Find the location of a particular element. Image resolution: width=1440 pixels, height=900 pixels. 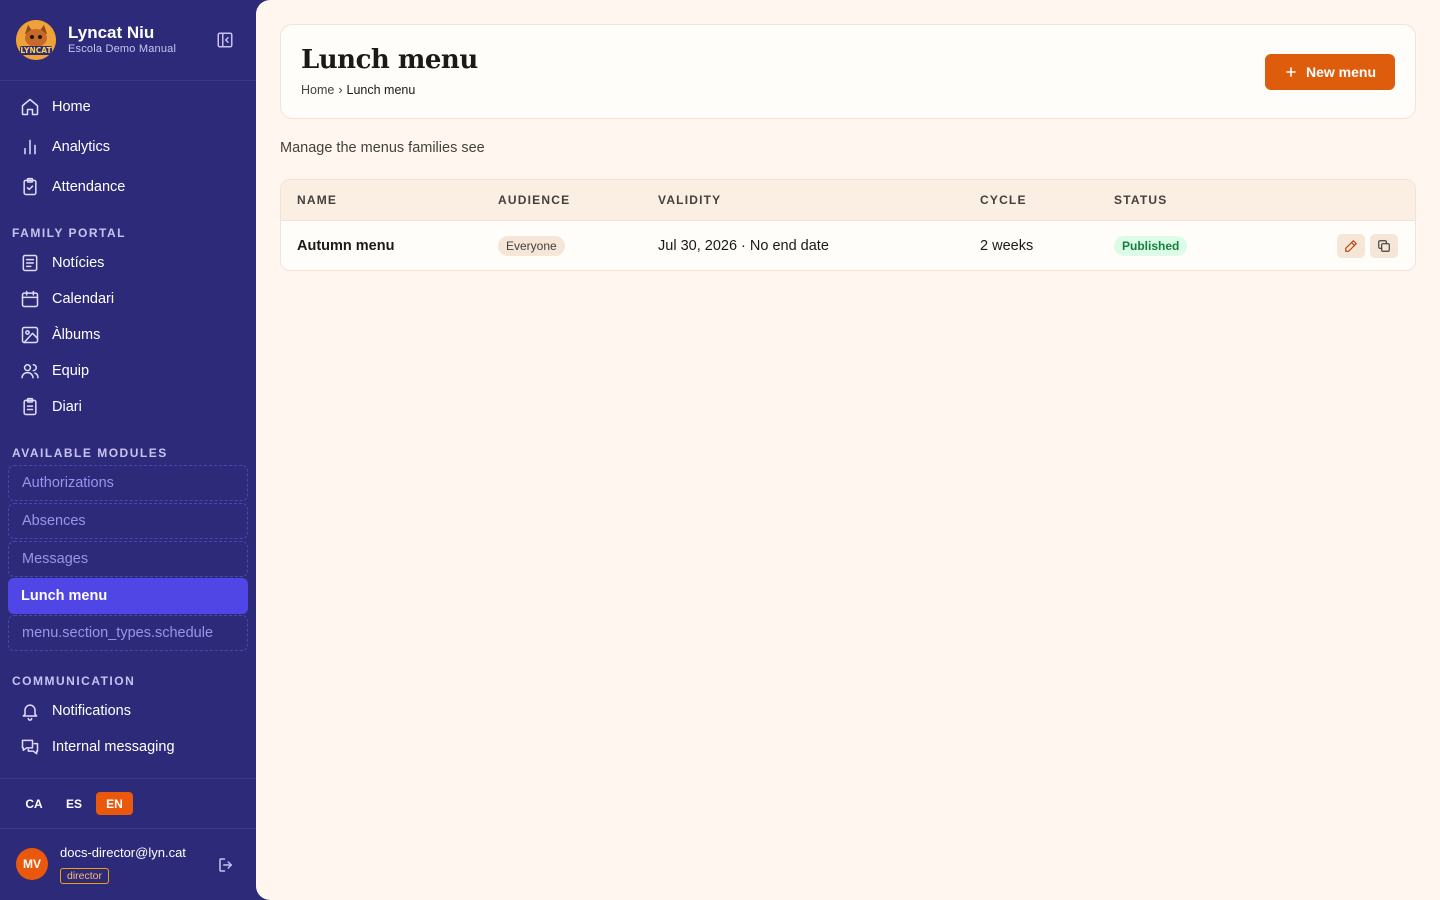

newspaper-icon is located at coordinates (30, 263).